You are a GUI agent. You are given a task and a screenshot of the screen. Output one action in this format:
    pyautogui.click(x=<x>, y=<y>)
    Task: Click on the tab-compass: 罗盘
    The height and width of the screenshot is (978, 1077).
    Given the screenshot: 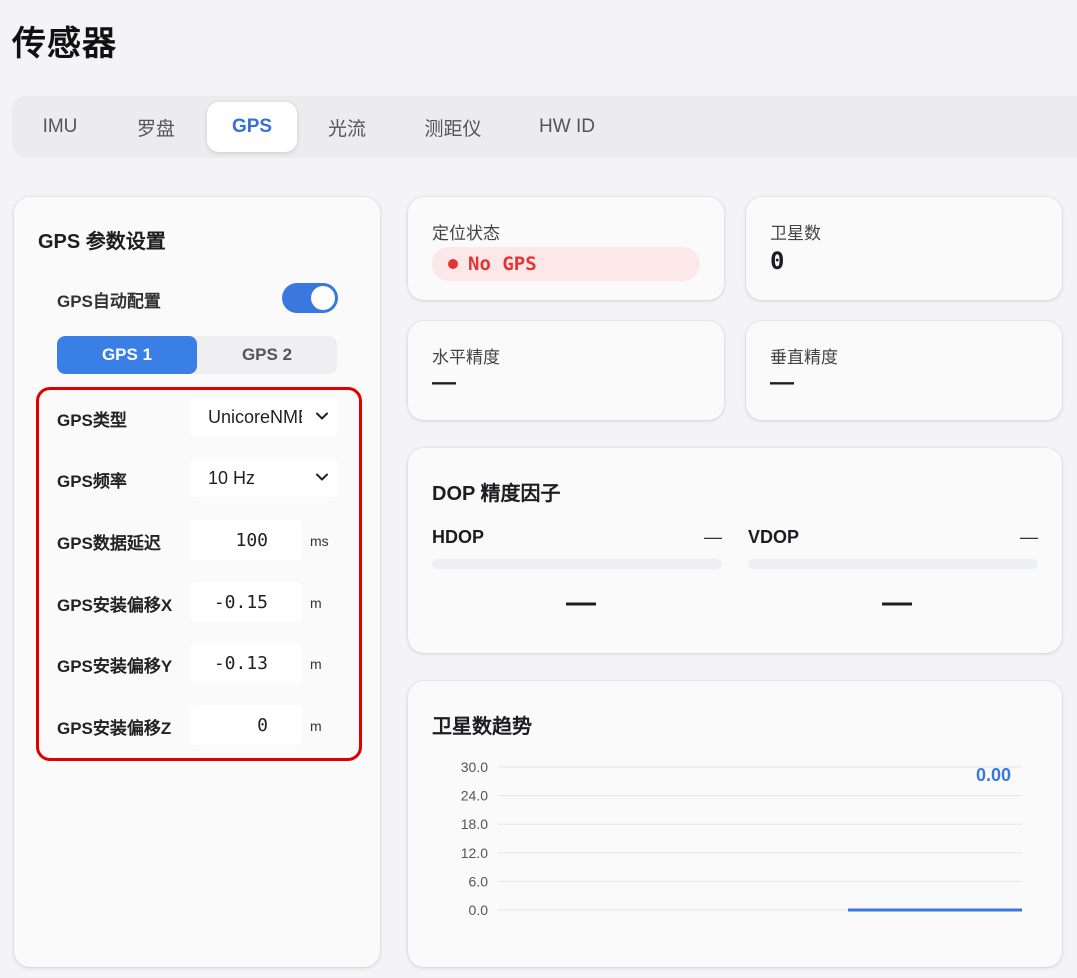 What is the action you would take?
    pyautogui.click(x=156, y=127)
    